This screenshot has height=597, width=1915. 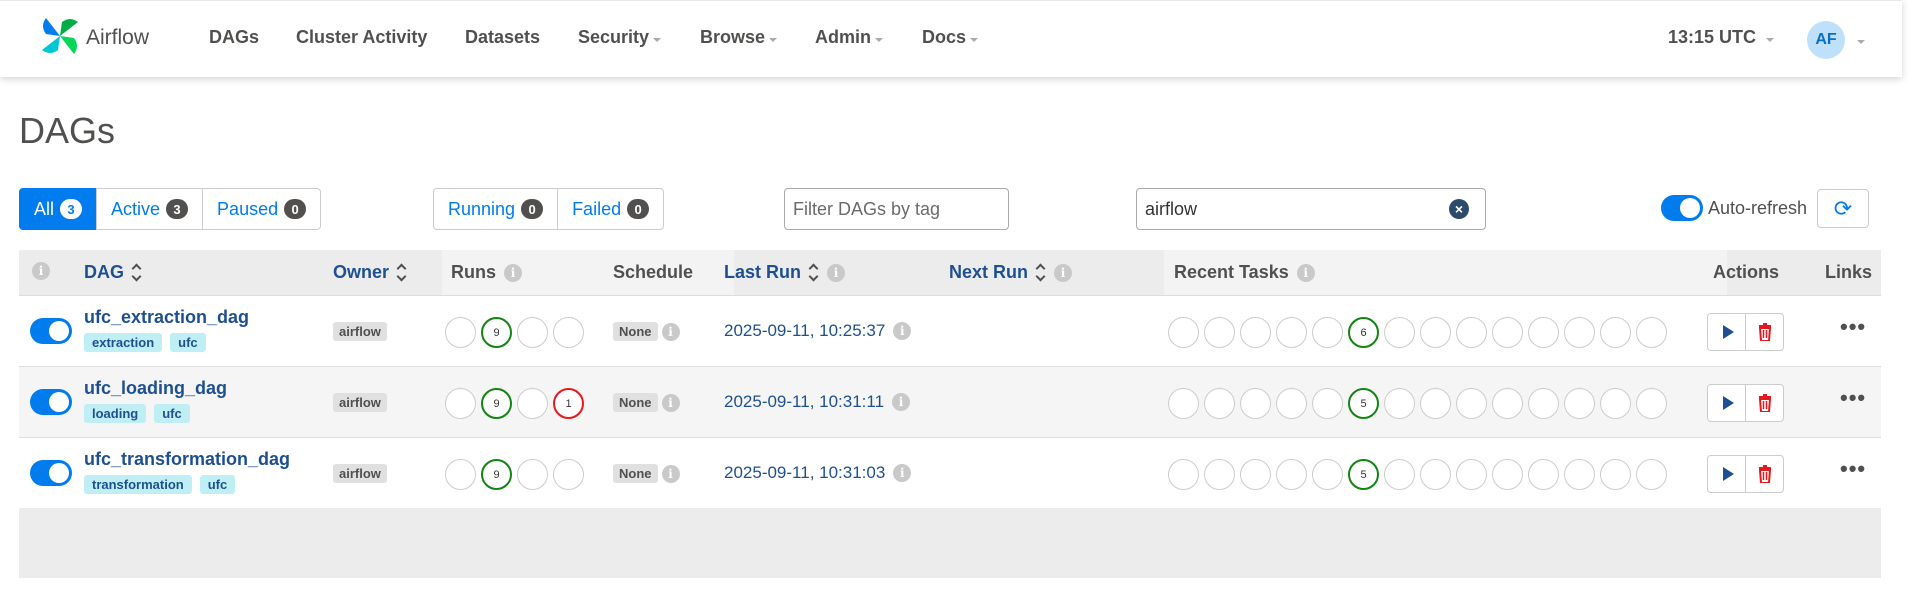 I want to click on filter-all-button: All 3, so click(x=58, y=209).